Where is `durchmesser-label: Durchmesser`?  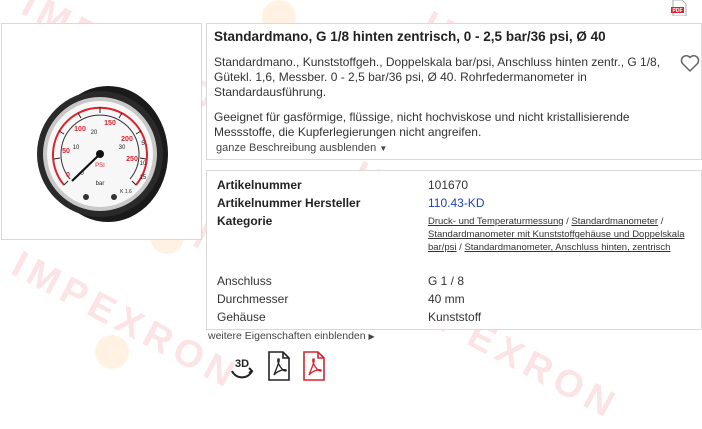
durchmesser-label: Durchmesser is located at coordinates (253, 299).